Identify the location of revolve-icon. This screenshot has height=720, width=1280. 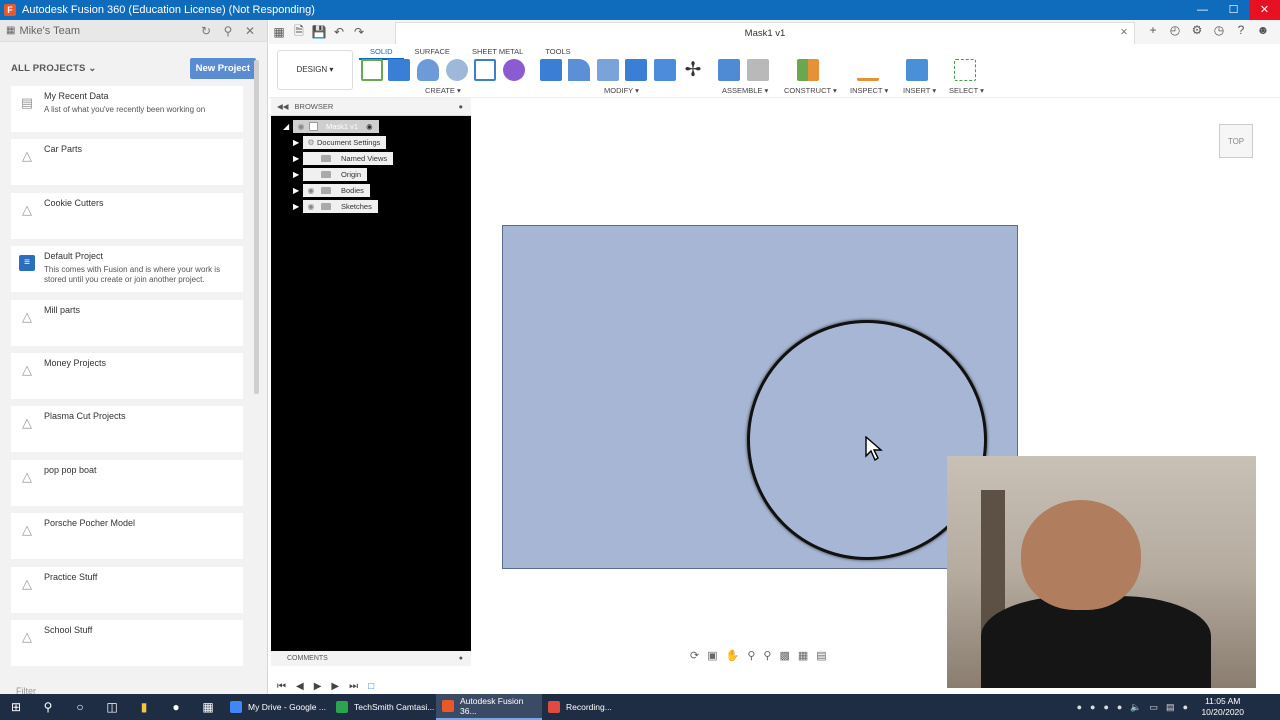
(428, 70).